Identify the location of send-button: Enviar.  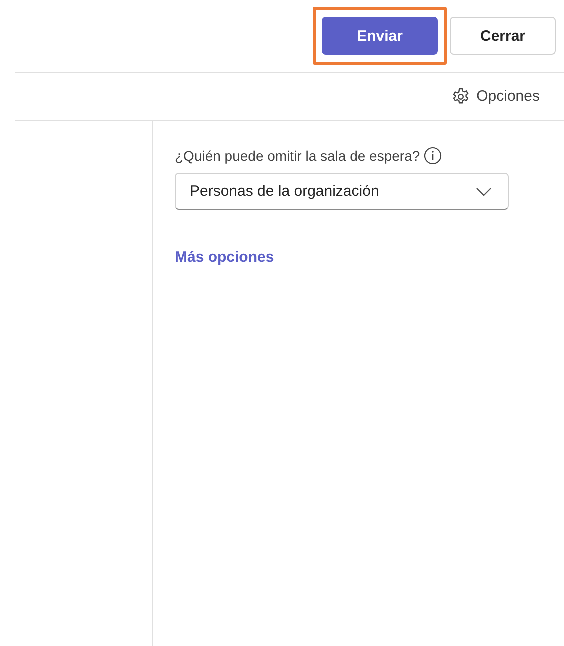
(380, 36).